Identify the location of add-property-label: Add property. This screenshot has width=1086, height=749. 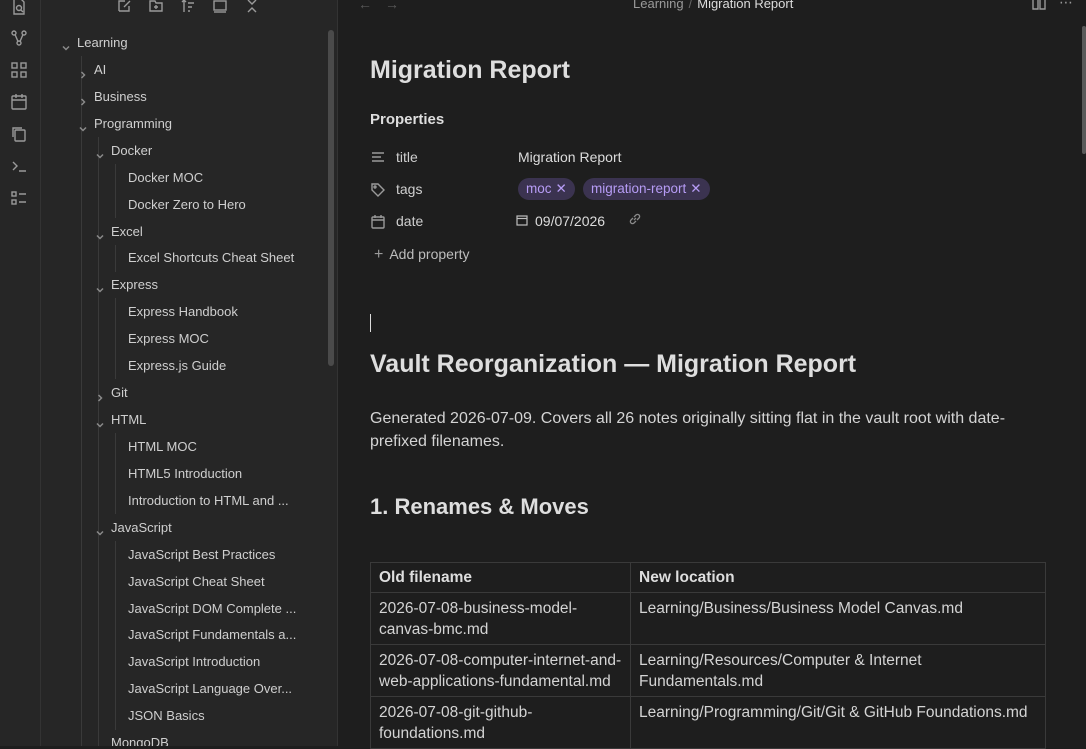
(429, 254).